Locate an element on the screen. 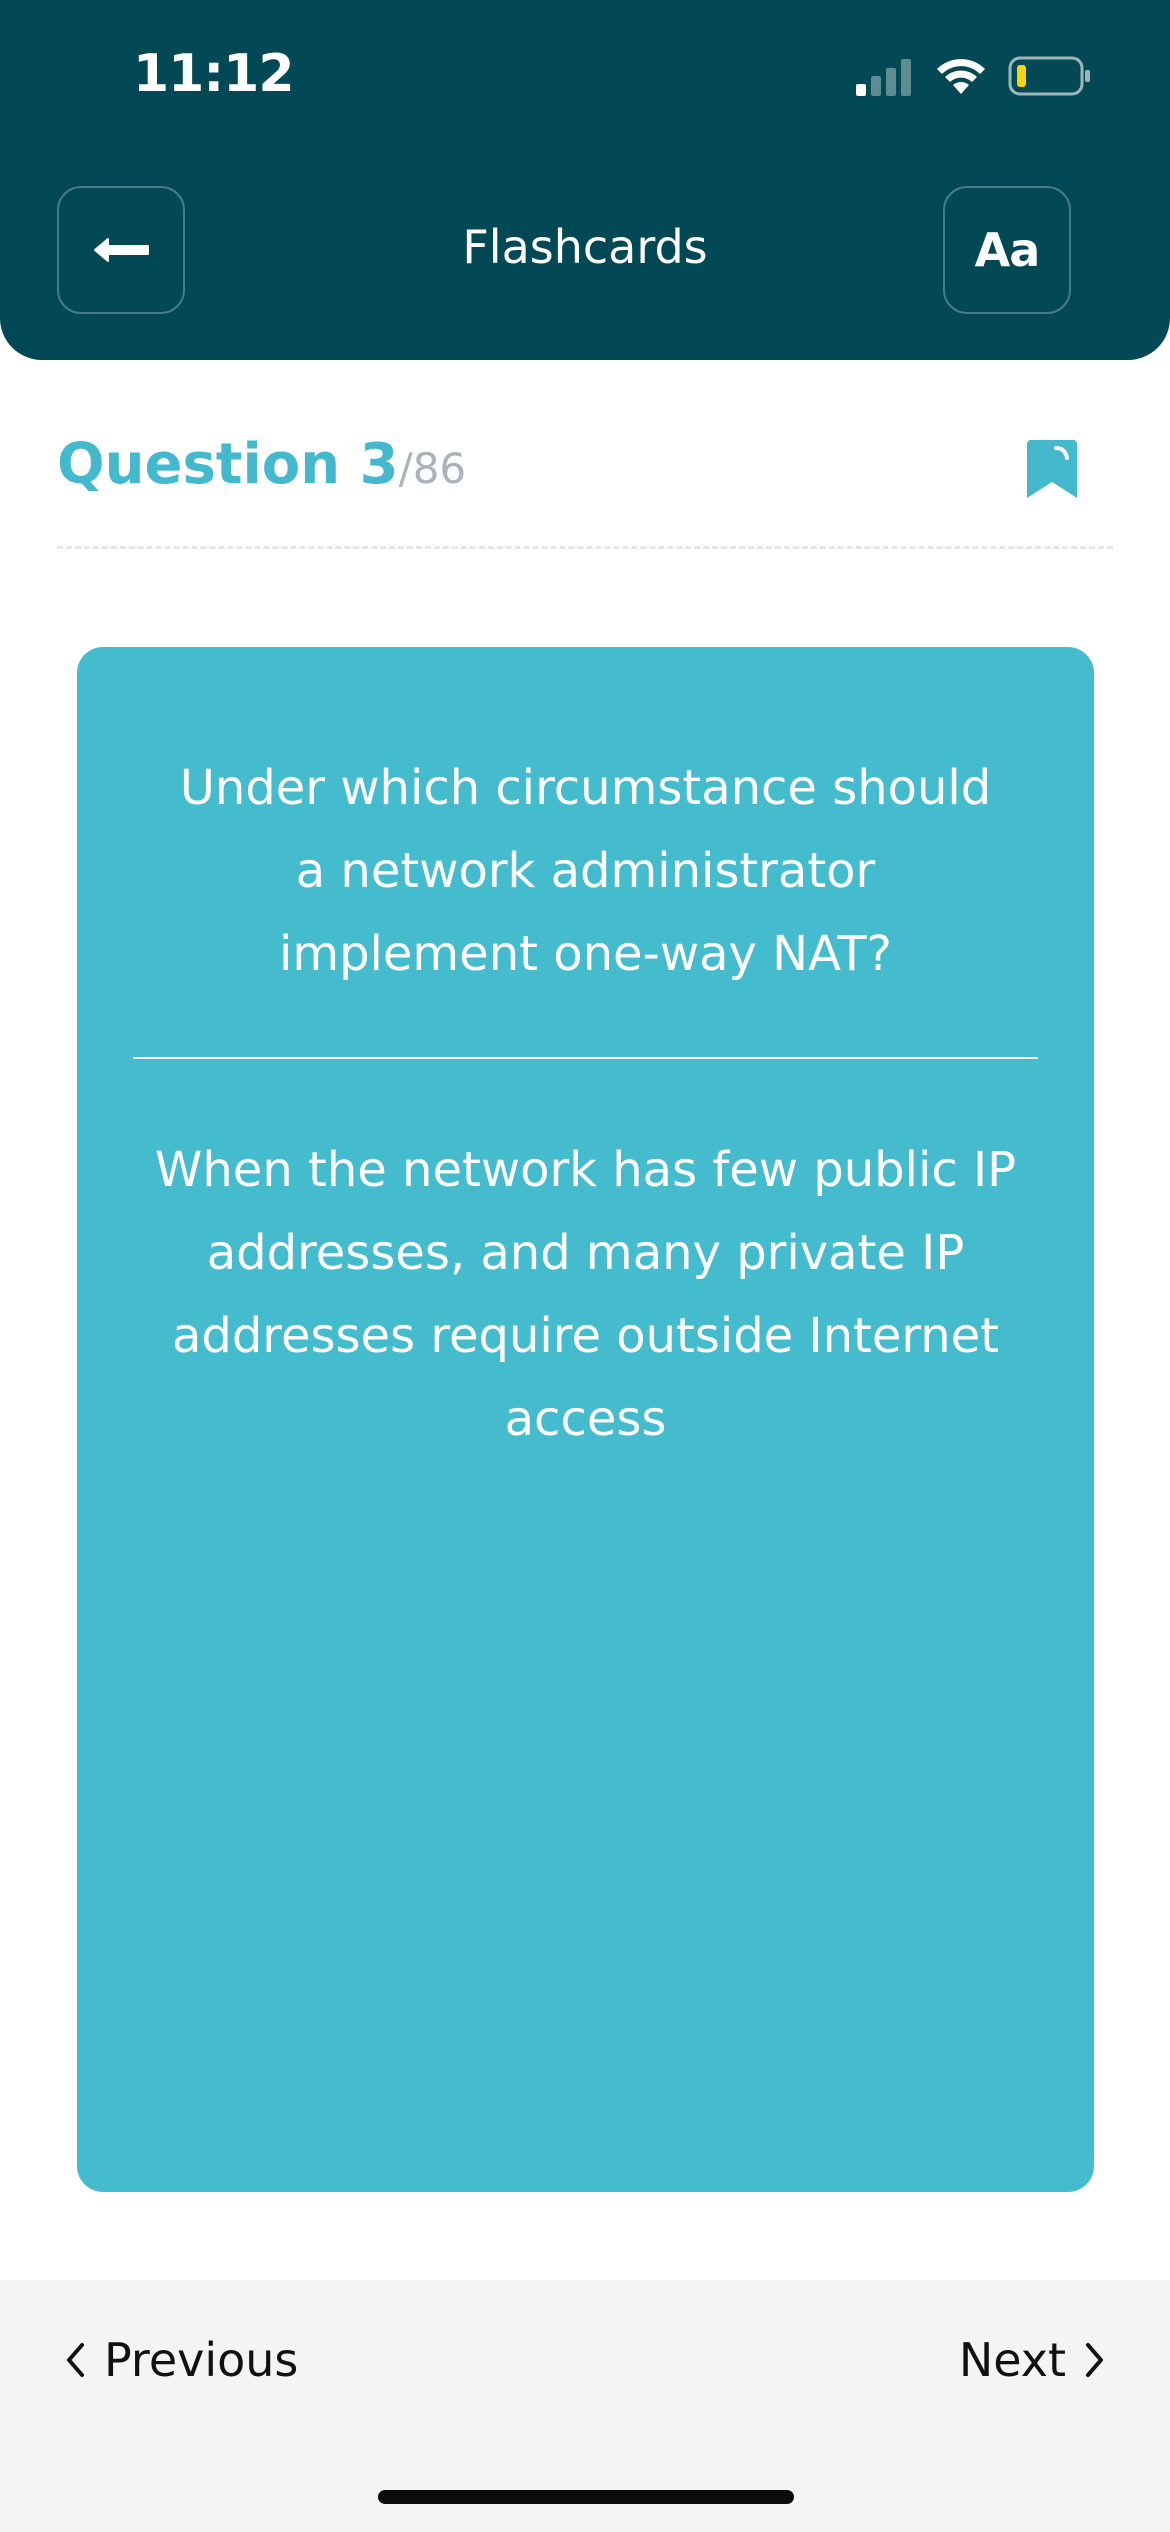 This screenshot has height=2532, width=1170. chevron-right-icon is located at coordinates (1094, 2360).